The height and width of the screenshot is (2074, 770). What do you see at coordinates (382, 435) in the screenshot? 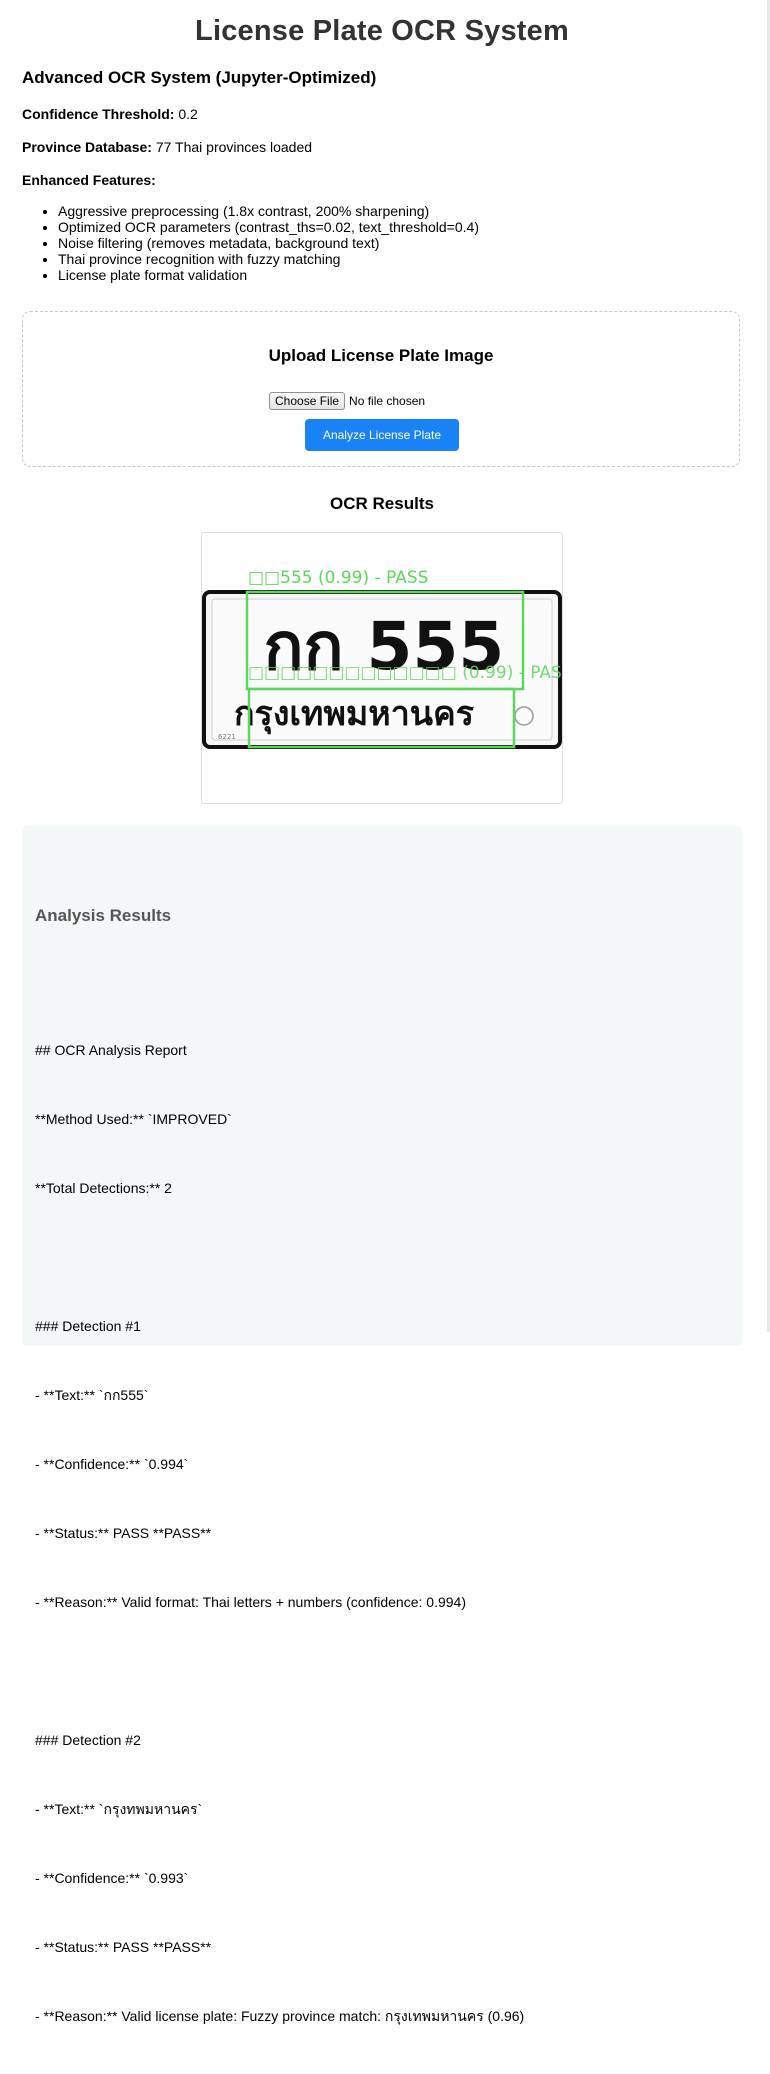
I see `analyze-button: Analyze License Plate` at bounding box center [382, 435].